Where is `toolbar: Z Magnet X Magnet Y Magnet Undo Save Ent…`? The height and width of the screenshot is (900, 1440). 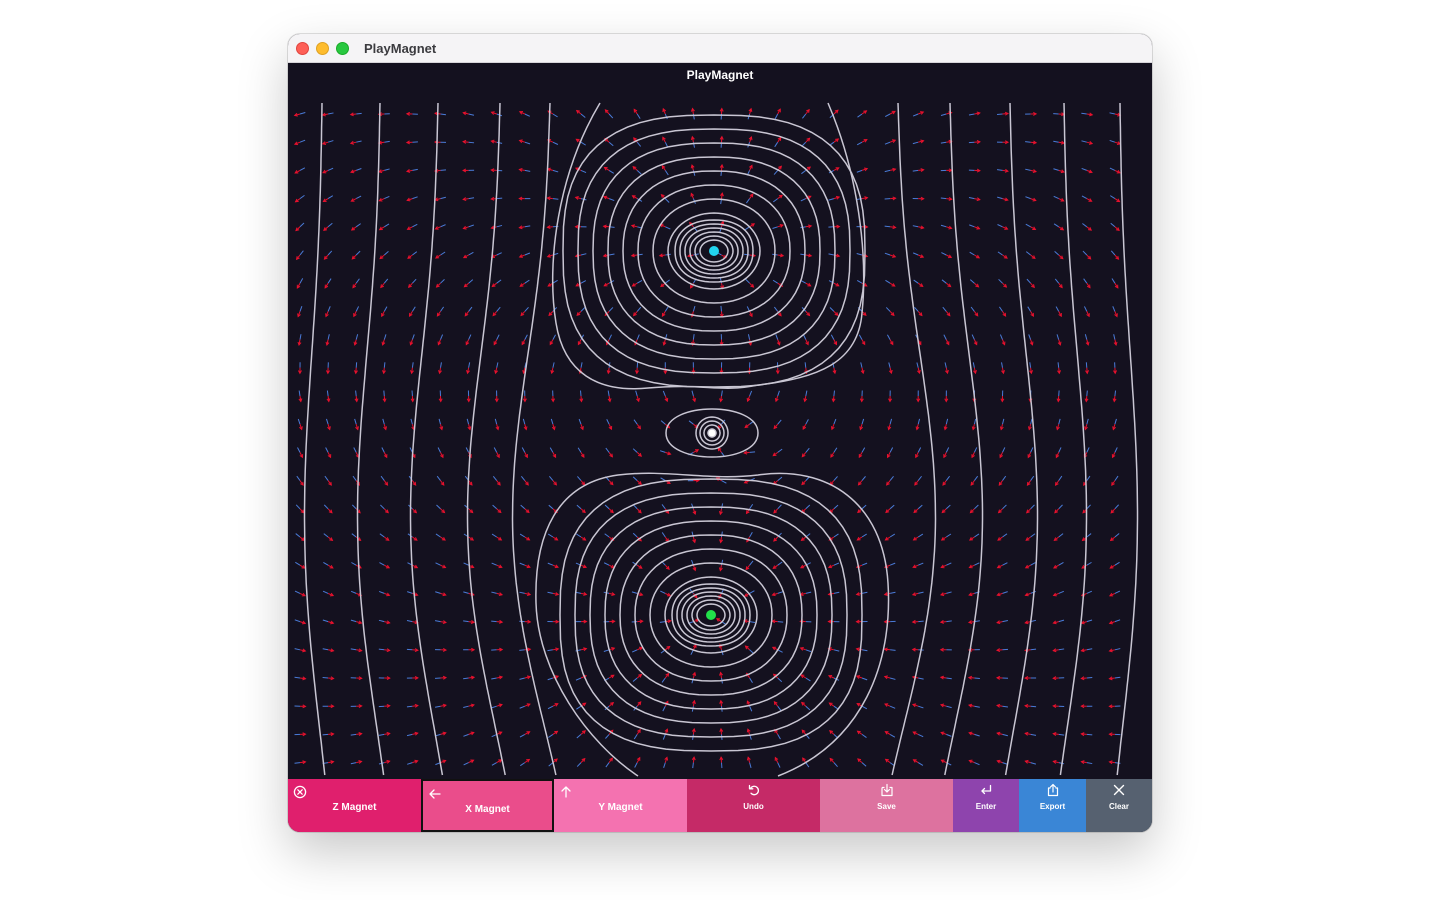 toolbar: Z Magnet X Magnet Y Magnet Undo Save Ent… is located at coordinates (720, 805).